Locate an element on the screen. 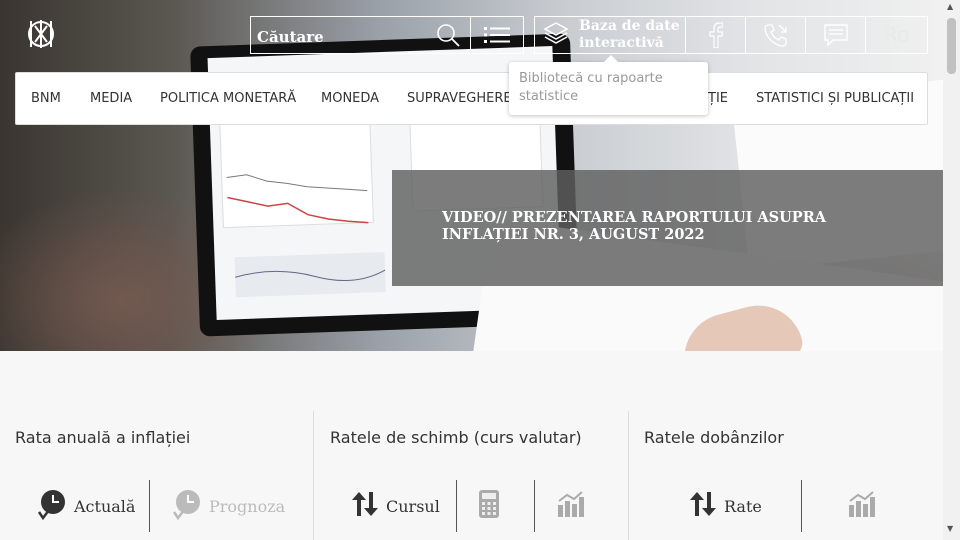  calculator-icon is located at coordinates (489, 506).